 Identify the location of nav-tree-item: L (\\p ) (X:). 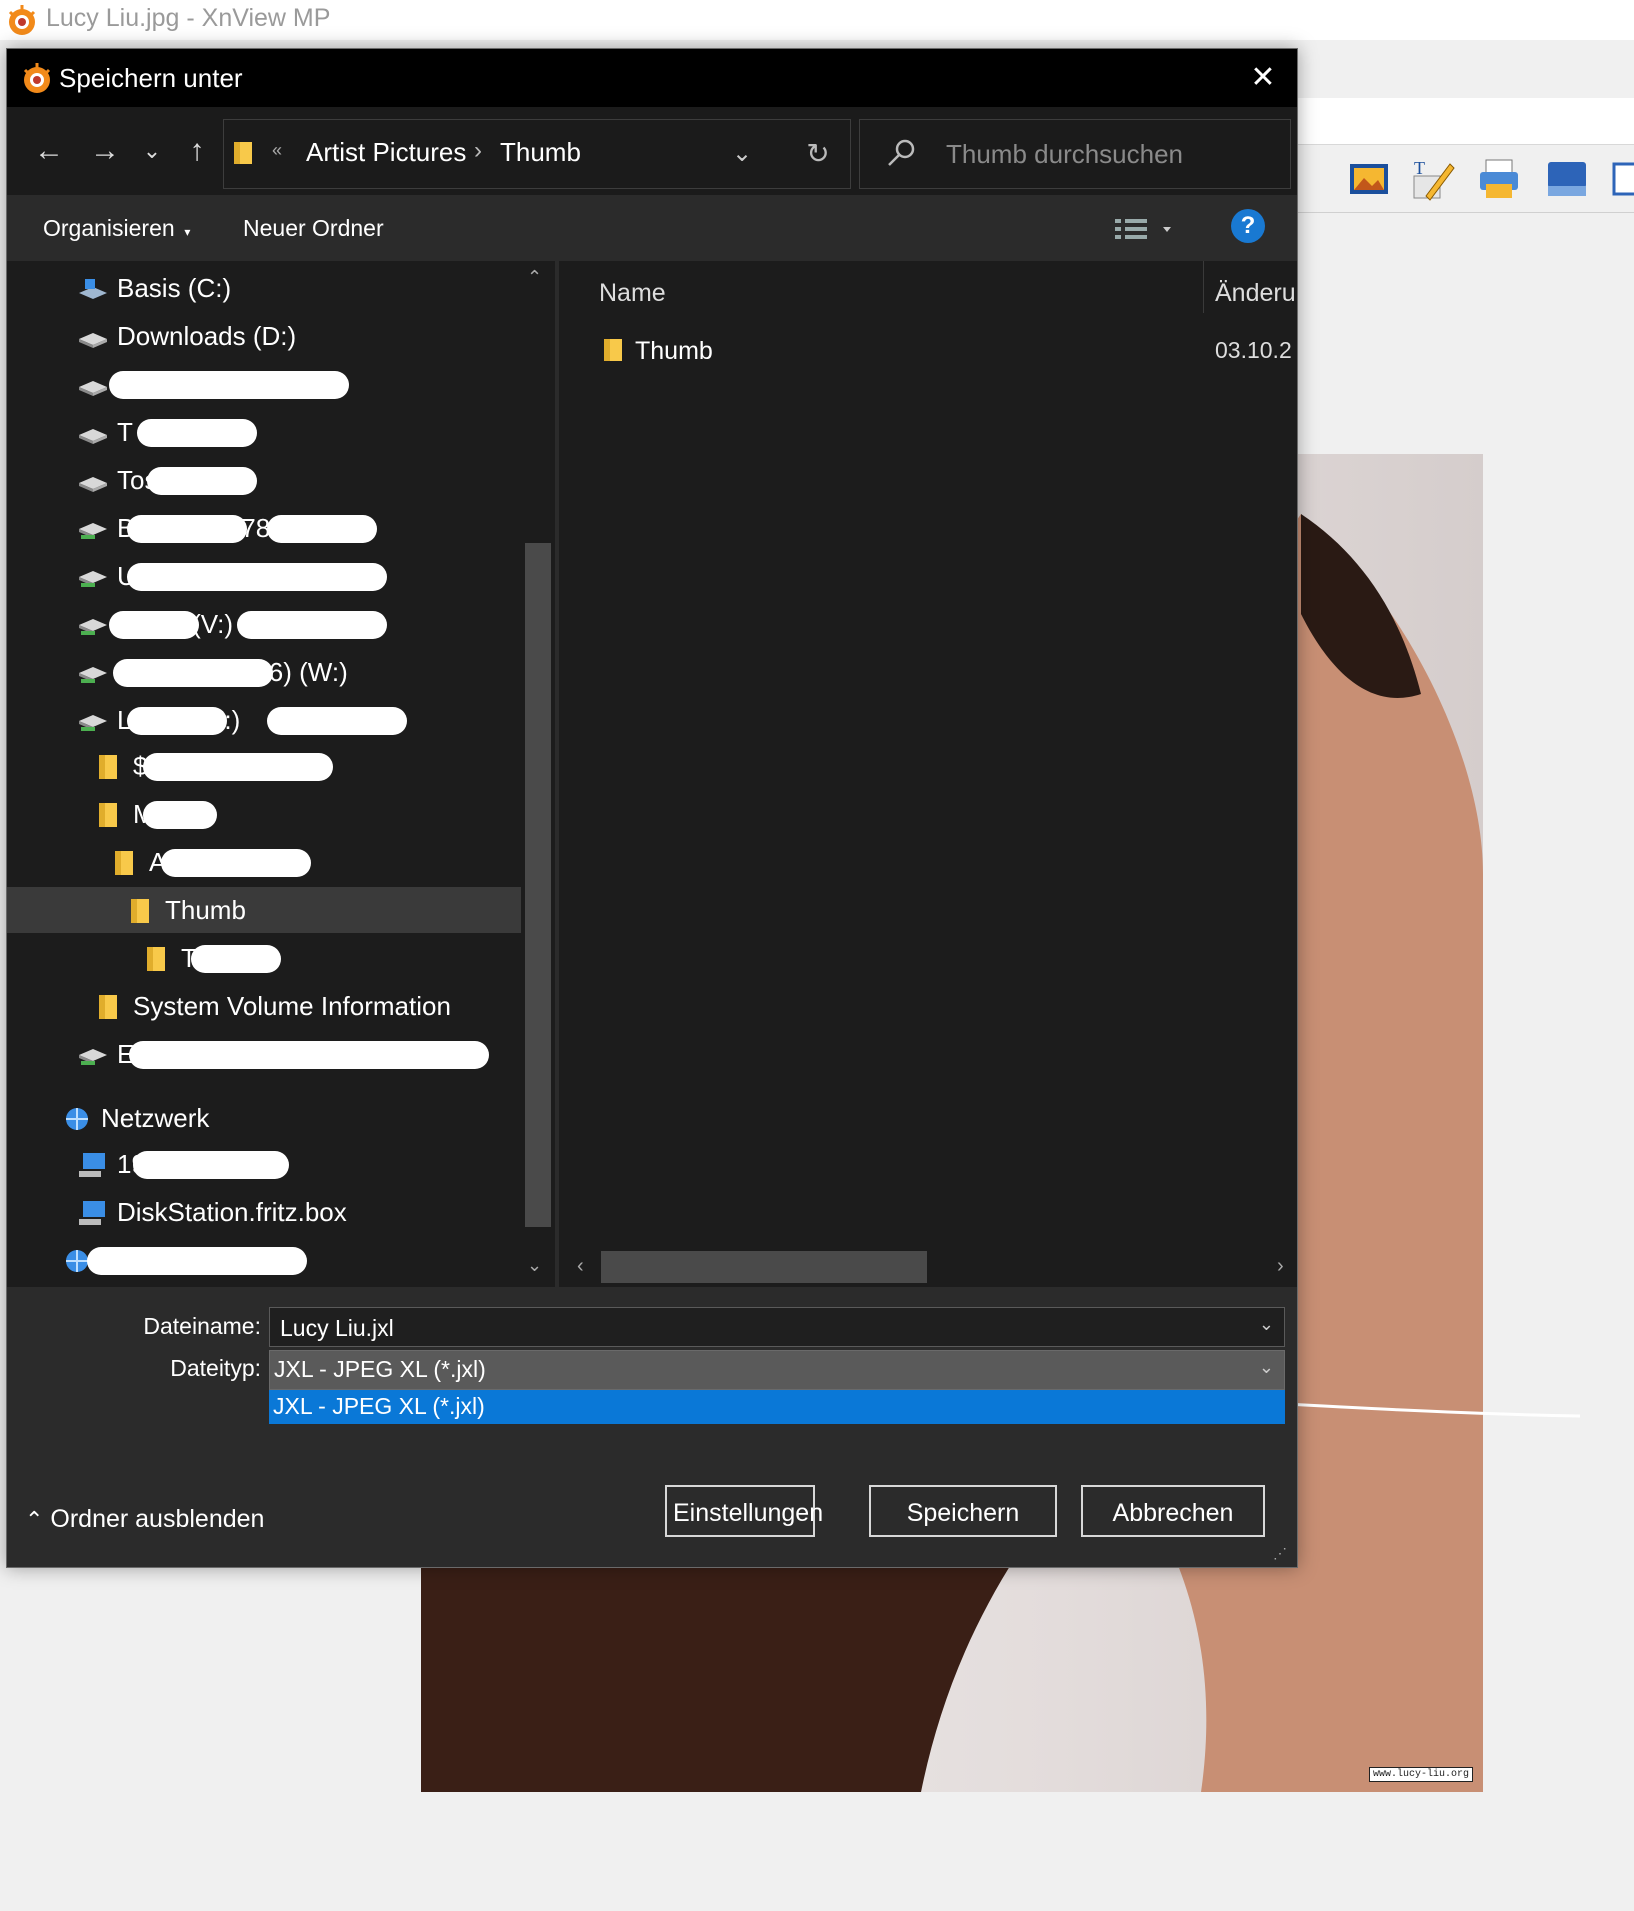
(264, 720).